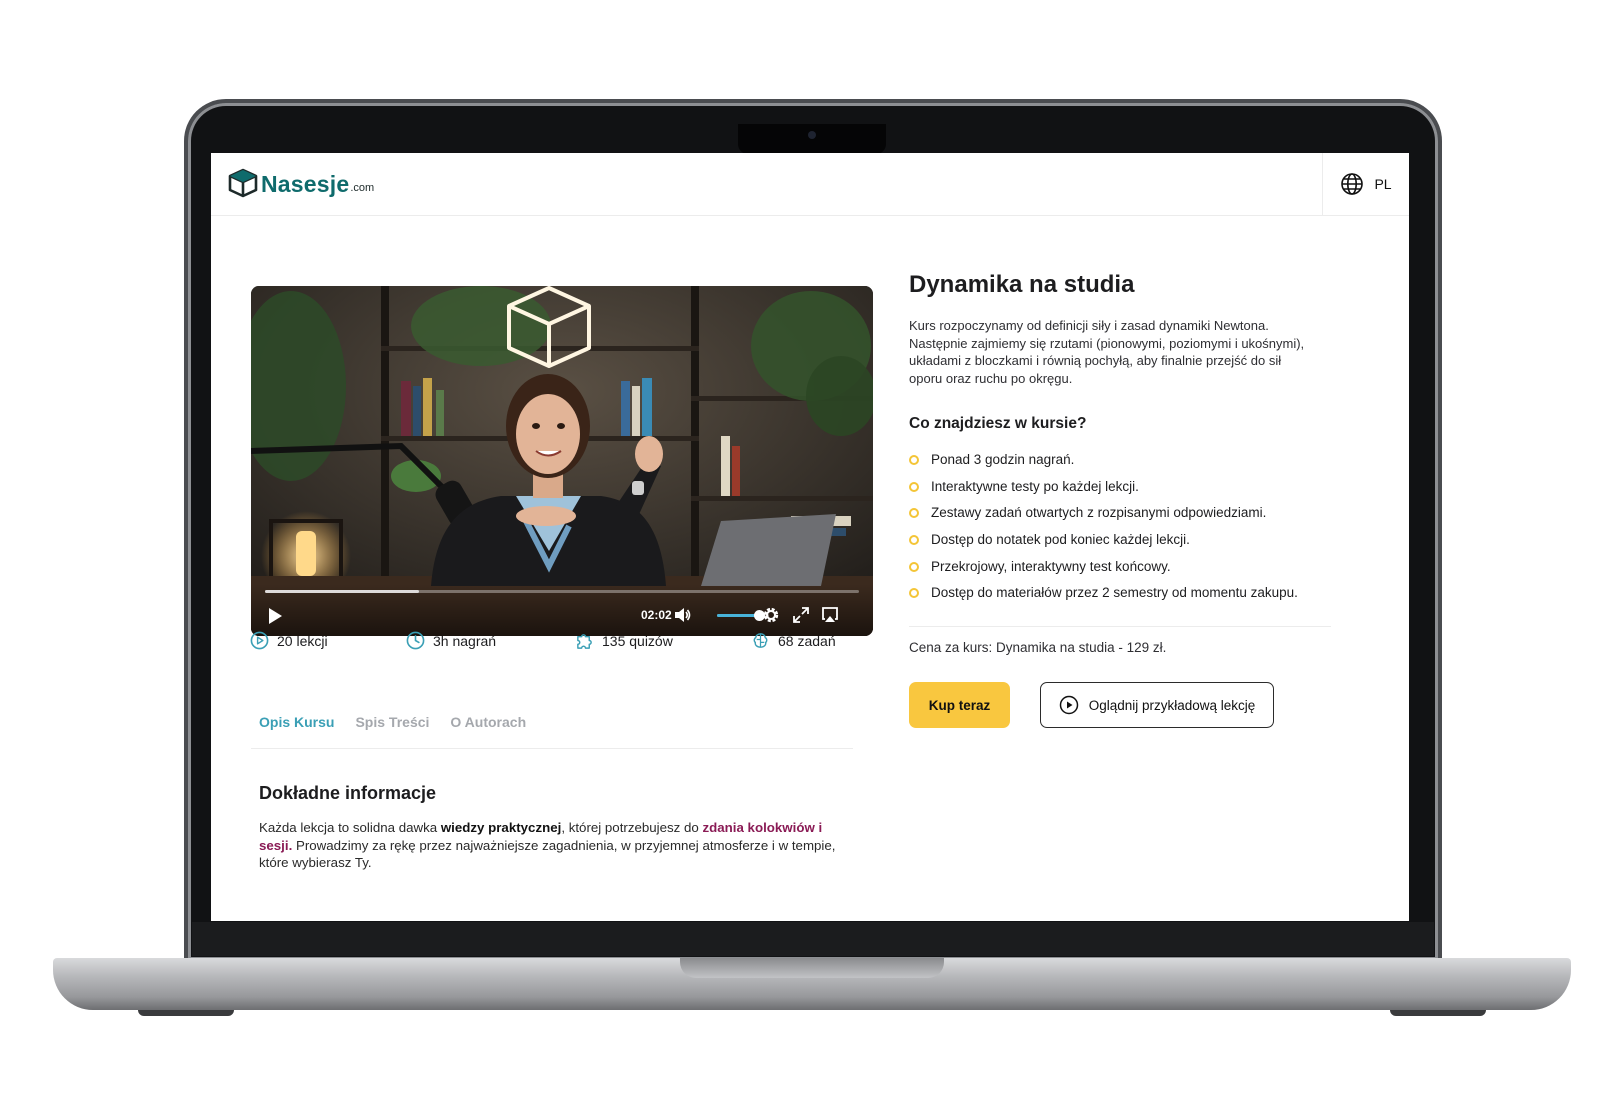 The height and width of the screenshot is (1098, 1616). What do you see at coordinates (488, 722) in the screenshot?
I see `tab-authors: O Autorach` at bounding box center [488, 722].